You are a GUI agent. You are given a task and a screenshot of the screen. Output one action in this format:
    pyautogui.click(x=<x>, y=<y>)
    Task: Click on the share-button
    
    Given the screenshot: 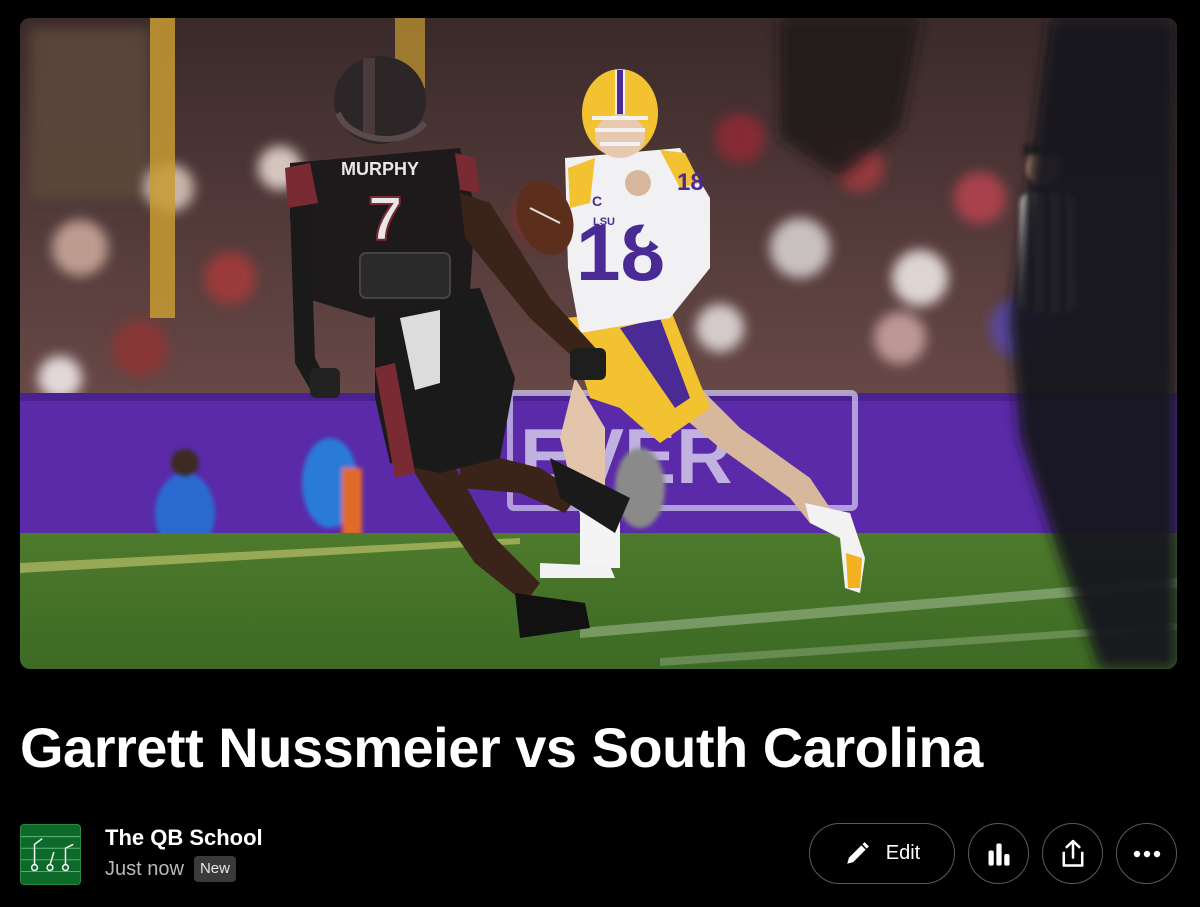 What is the action you would take?
    pyautogui.click(x=1072, y=853)
    